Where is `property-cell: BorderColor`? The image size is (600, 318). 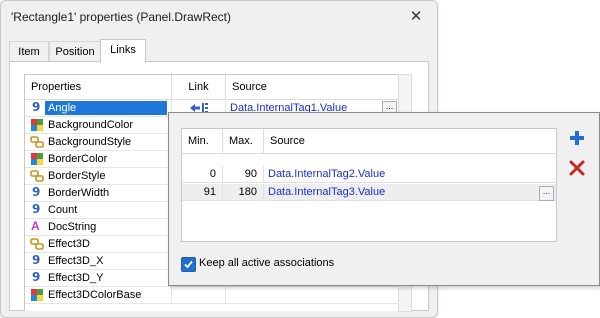
property-cell: BorderColor is located at coordinates (98, 159).